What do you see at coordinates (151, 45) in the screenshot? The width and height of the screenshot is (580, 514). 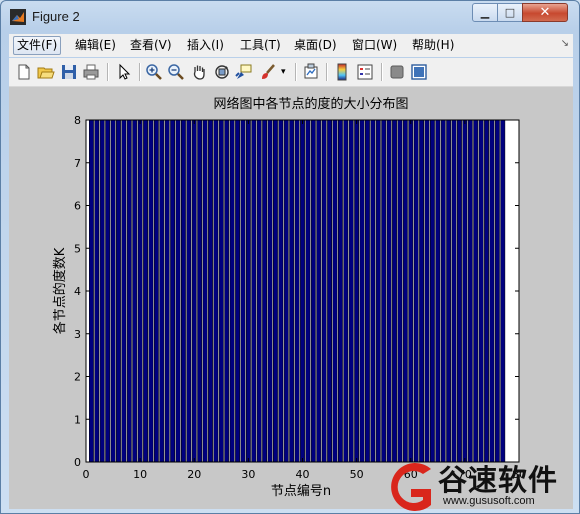 I see `menu-view: 查看(V)` at bounding box center [151, 45].